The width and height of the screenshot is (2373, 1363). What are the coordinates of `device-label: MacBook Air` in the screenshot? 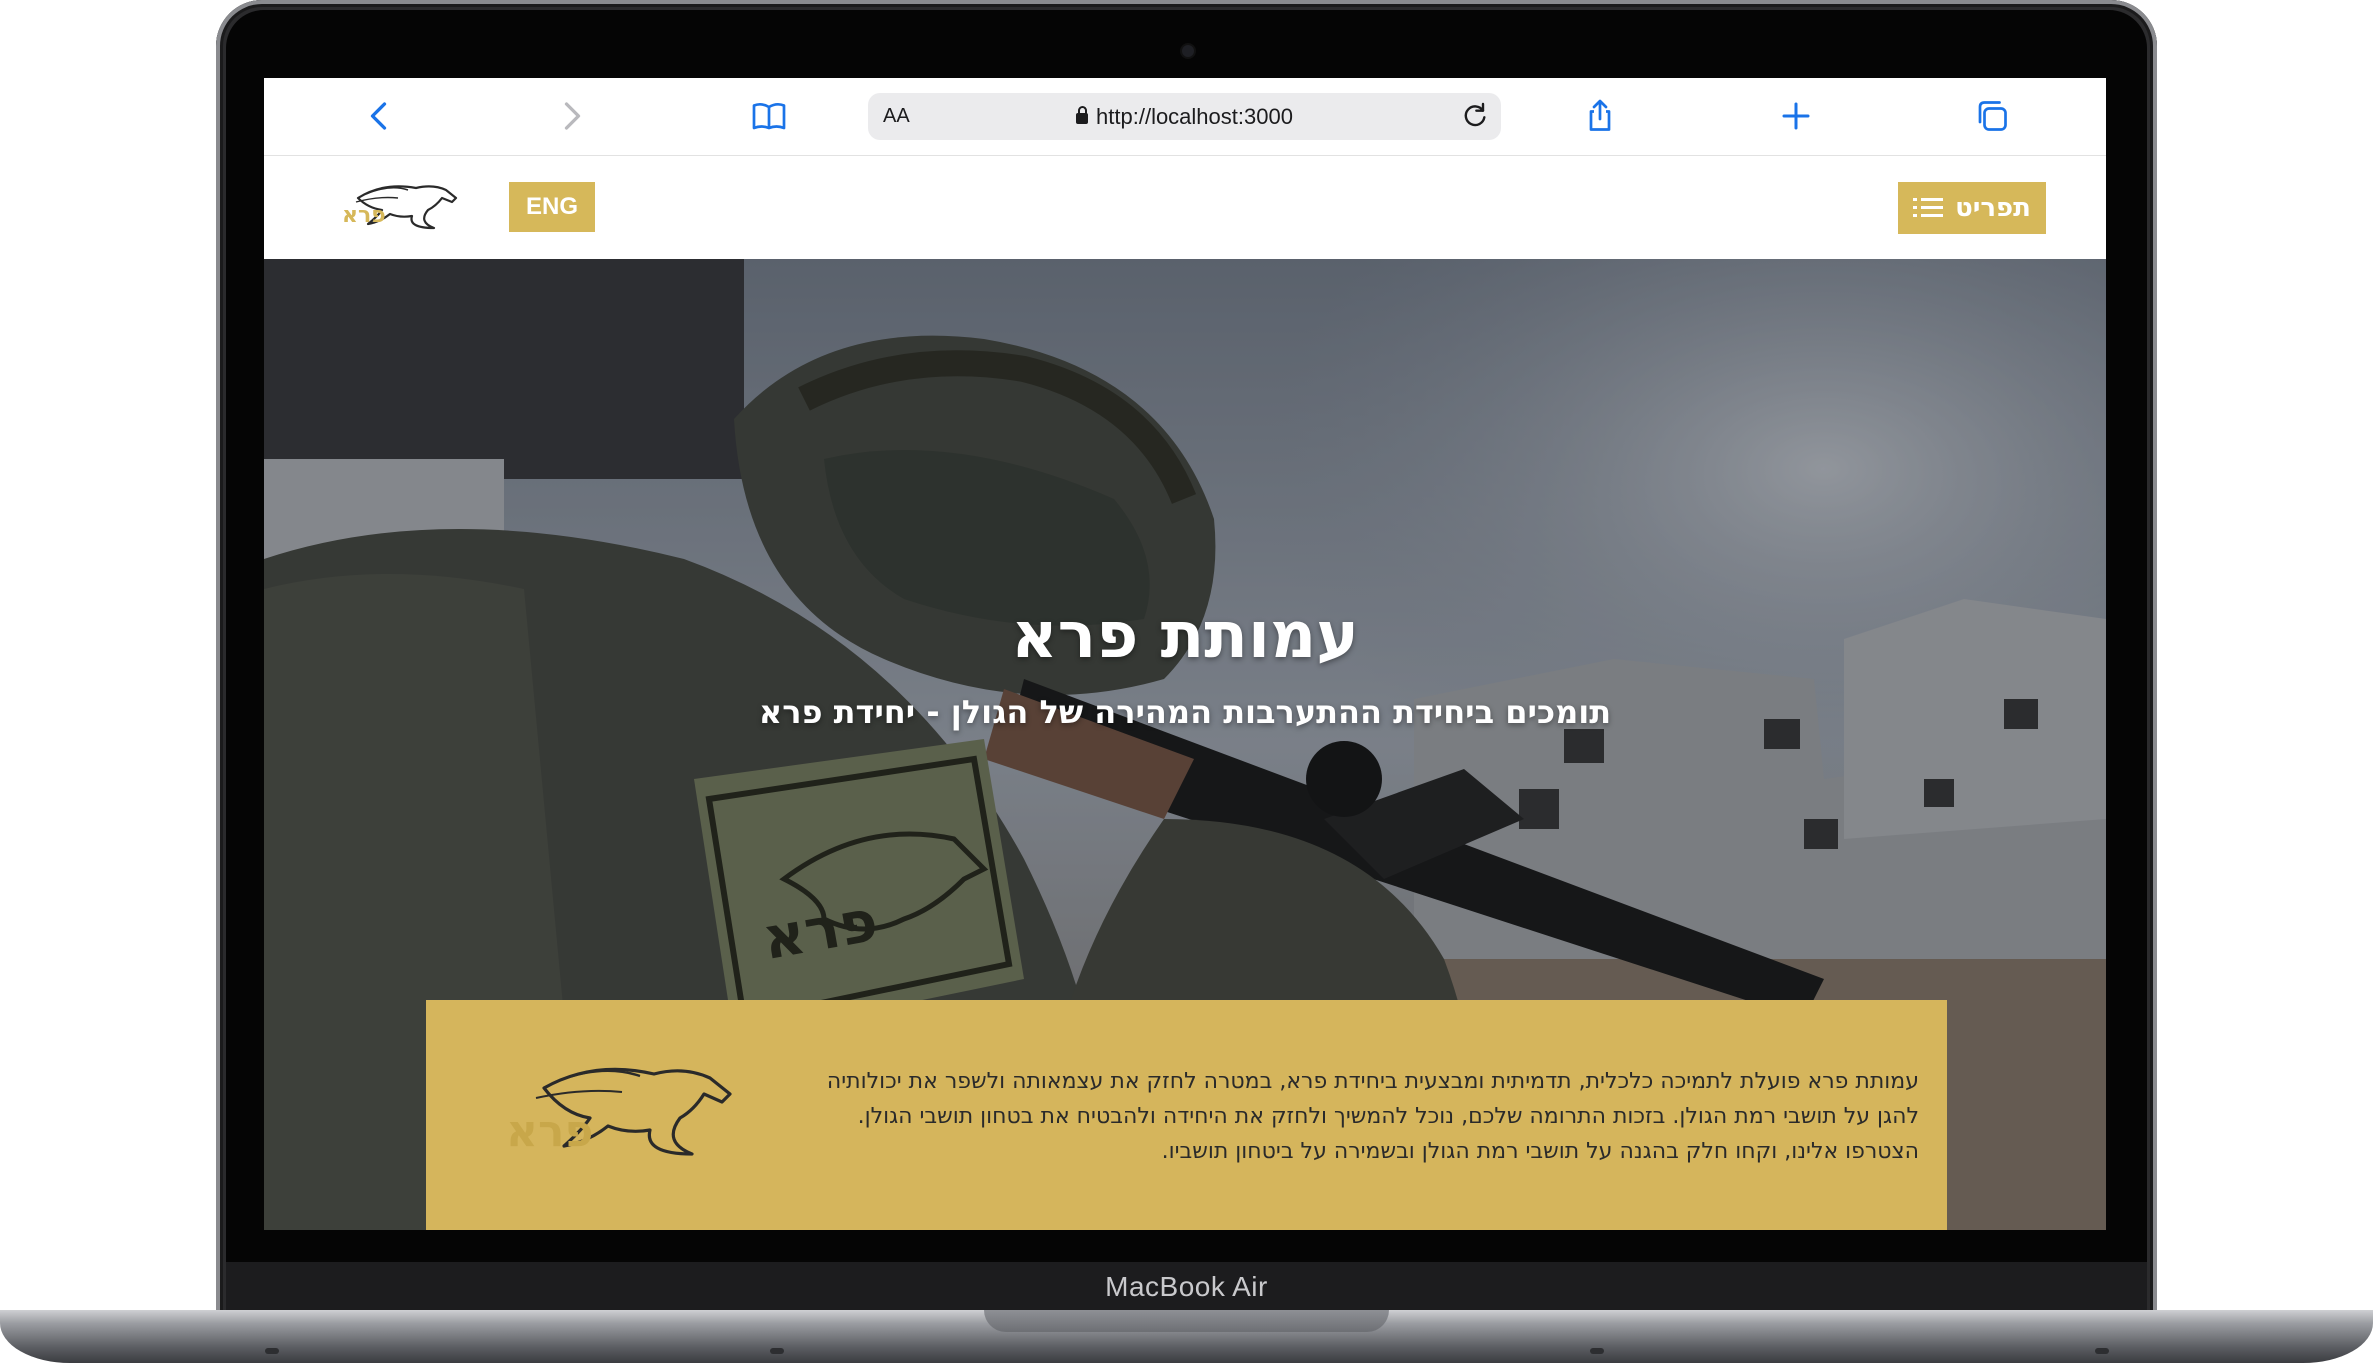 It's located at (1186, 1286).